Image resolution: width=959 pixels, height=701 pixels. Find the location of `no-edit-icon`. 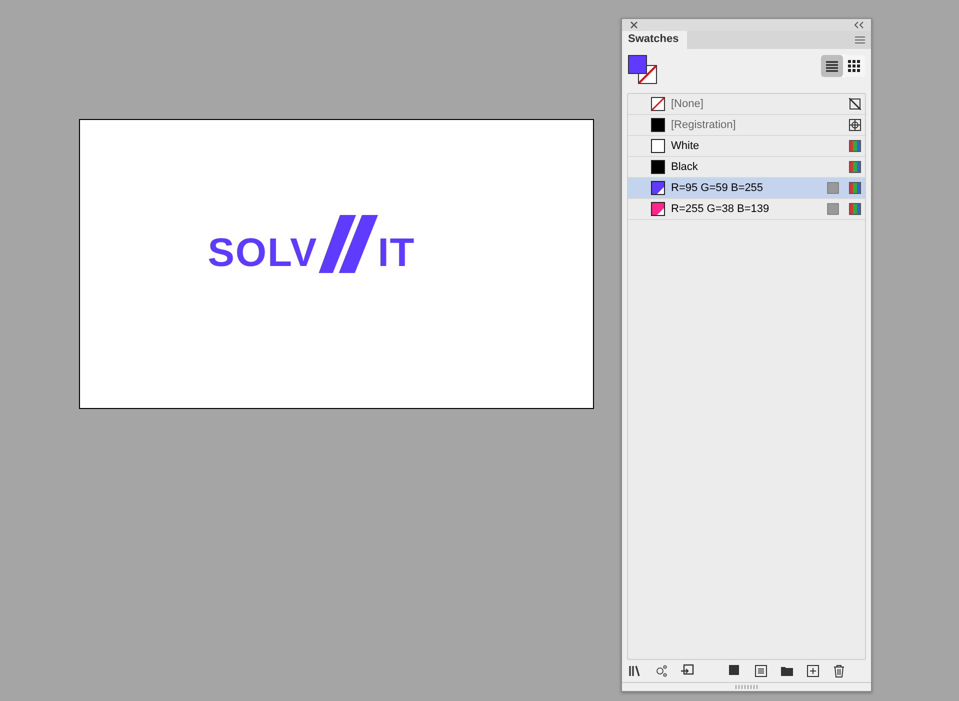

no-edit-icon is located at coordinates (855, 104).